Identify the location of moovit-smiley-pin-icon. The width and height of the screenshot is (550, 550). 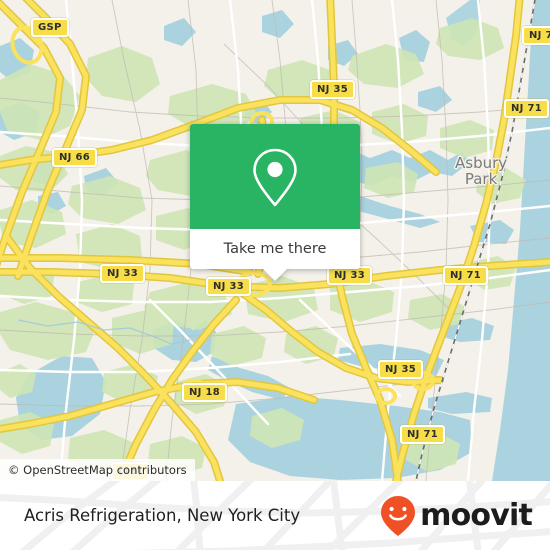
(398, 515).